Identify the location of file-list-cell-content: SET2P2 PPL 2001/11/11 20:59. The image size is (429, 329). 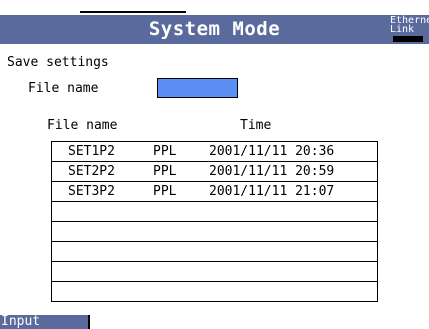
(215, 172).